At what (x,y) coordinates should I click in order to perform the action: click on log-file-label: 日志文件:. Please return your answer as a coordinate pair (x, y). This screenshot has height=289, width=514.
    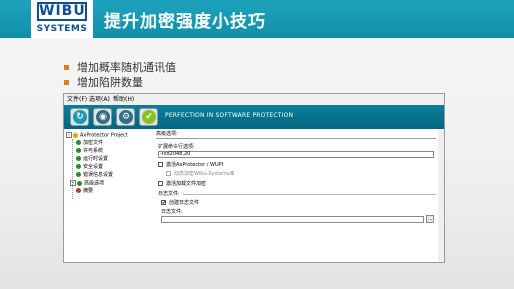
    Looking at the image, I should click on (172, 212).